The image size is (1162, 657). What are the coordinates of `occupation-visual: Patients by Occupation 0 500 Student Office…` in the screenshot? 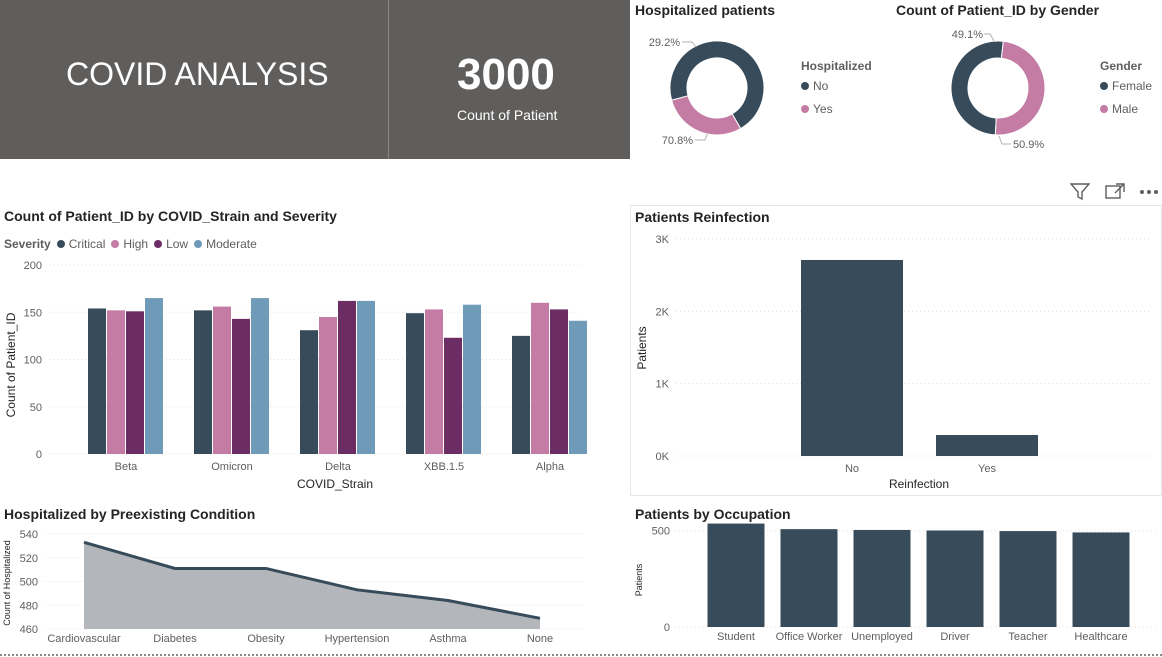 It's located at (895, 578).